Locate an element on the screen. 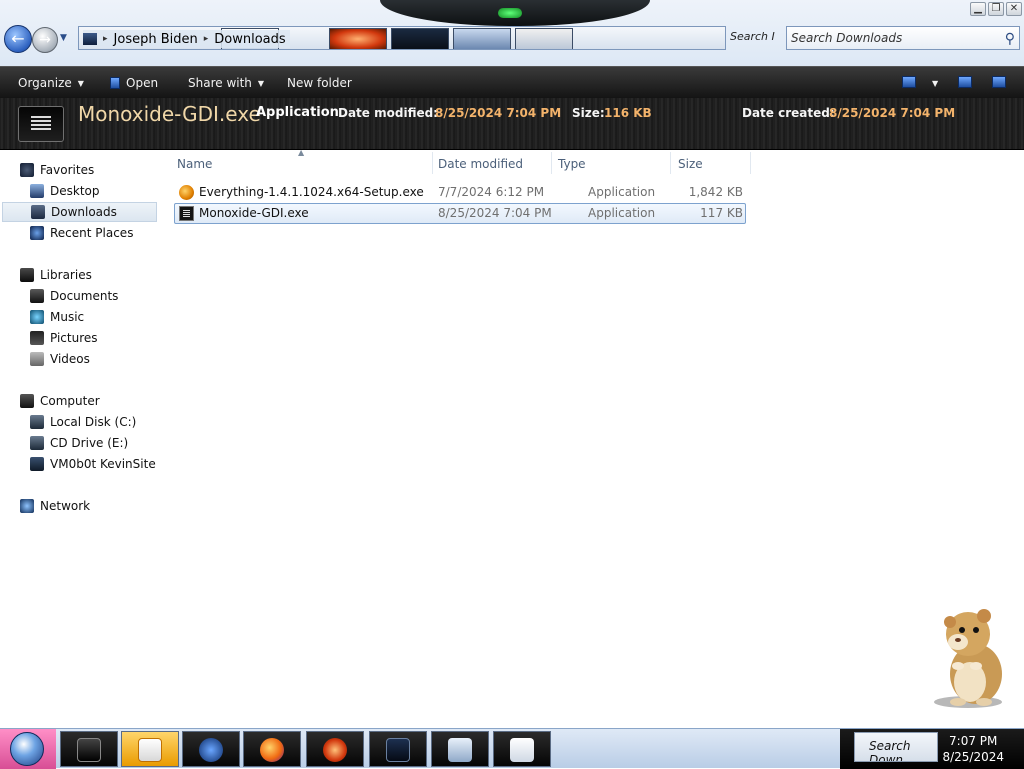  keyboard-icon is located at coordinates (460, 750).